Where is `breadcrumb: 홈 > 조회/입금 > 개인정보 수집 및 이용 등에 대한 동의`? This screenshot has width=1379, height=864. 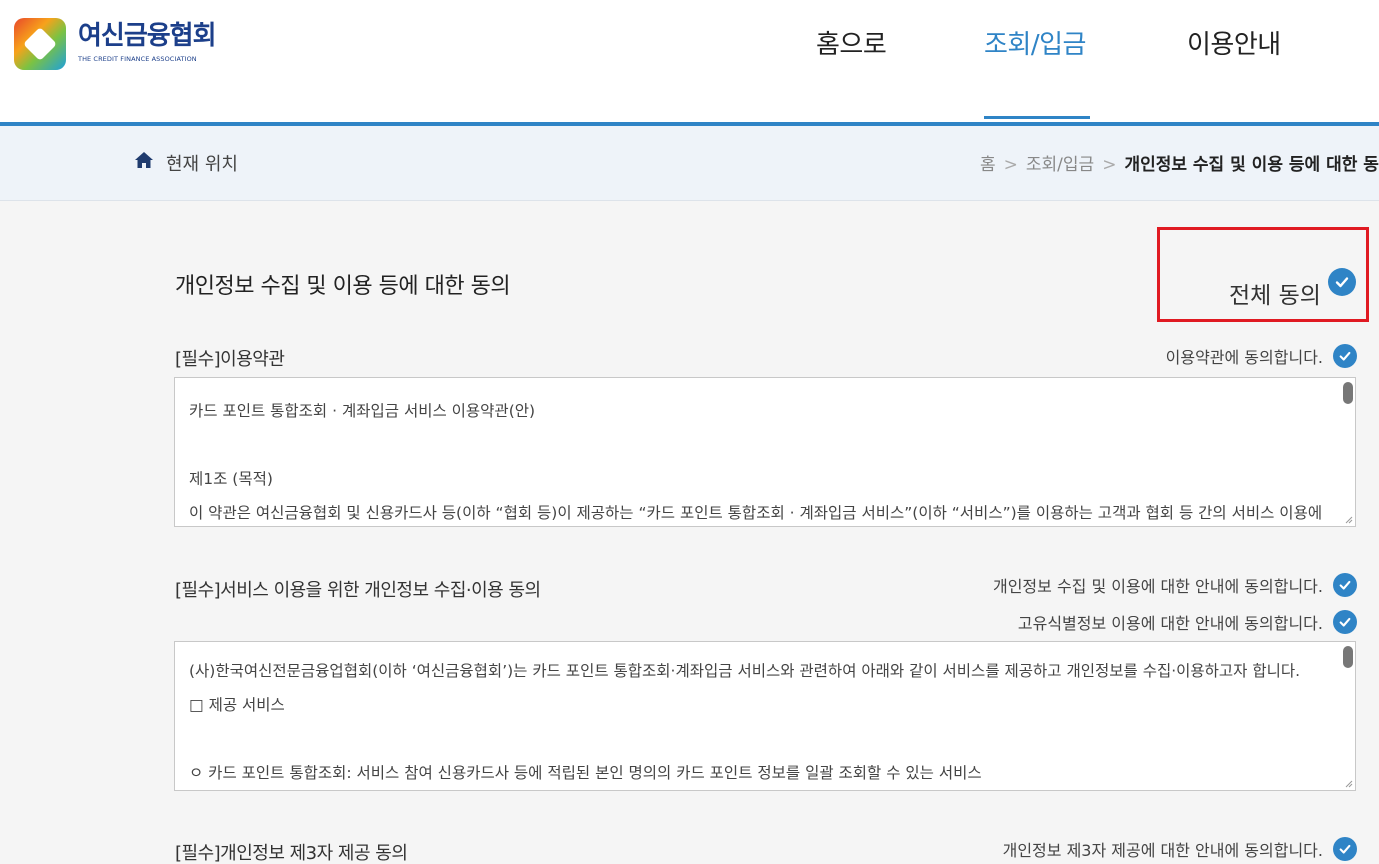 breadcrumb: 홈 > 조회/입금 > 개인정보 수집 및 이용 등에 대한 동의 is located at coordinates (1179, 162).